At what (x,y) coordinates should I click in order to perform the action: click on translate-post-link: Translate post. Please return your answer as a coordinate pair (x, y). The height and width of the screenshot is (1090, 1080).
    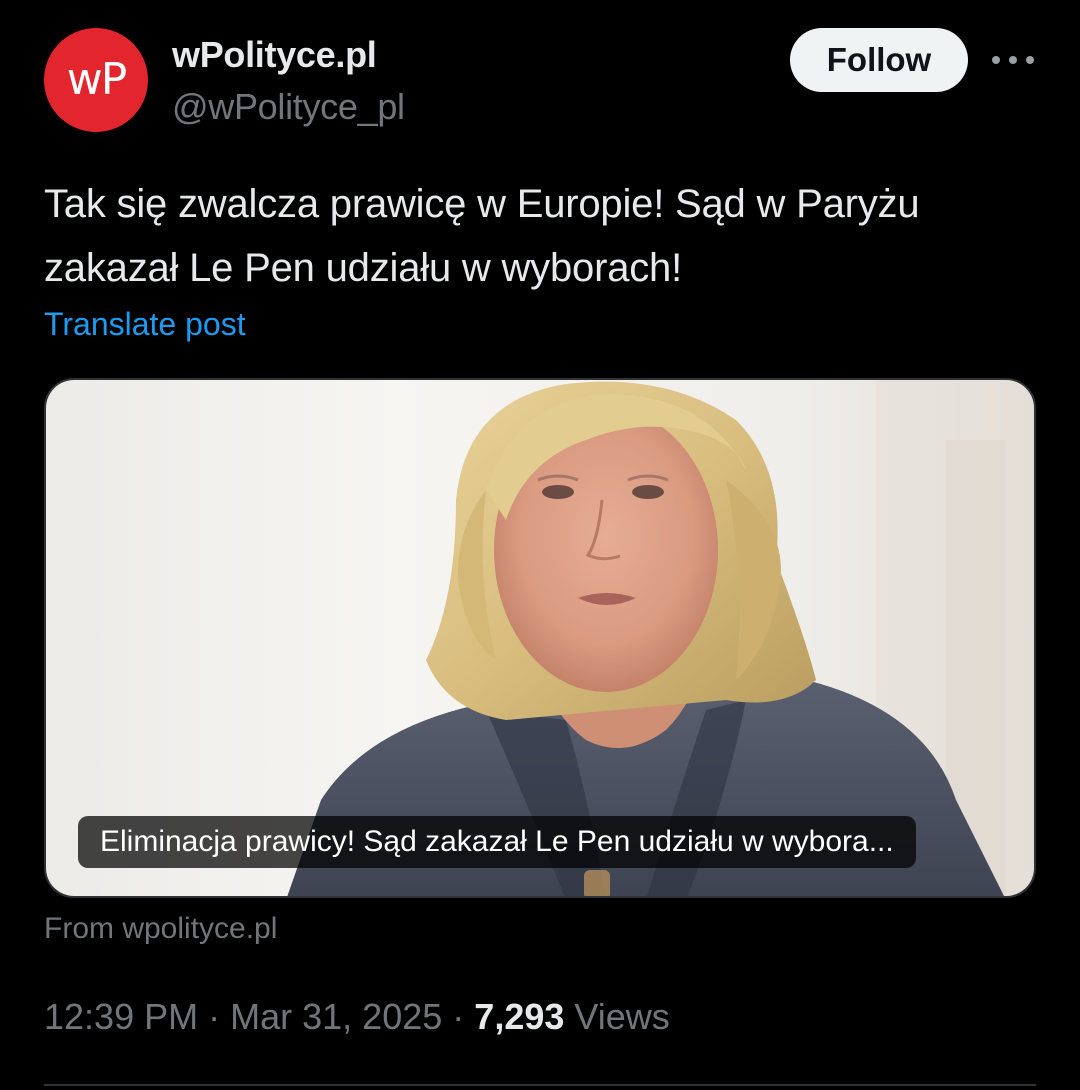
    Looking at the image, I should click on (145, 324).